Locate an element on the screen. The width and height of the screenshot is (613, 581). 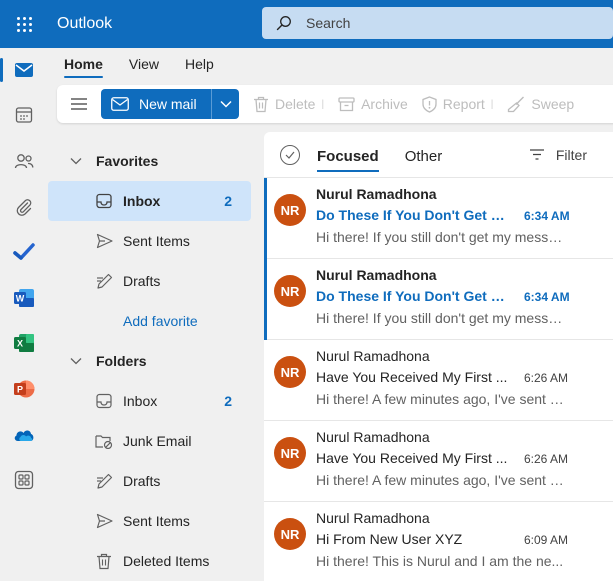
attachment-icon is located at coordinates (24, 207).